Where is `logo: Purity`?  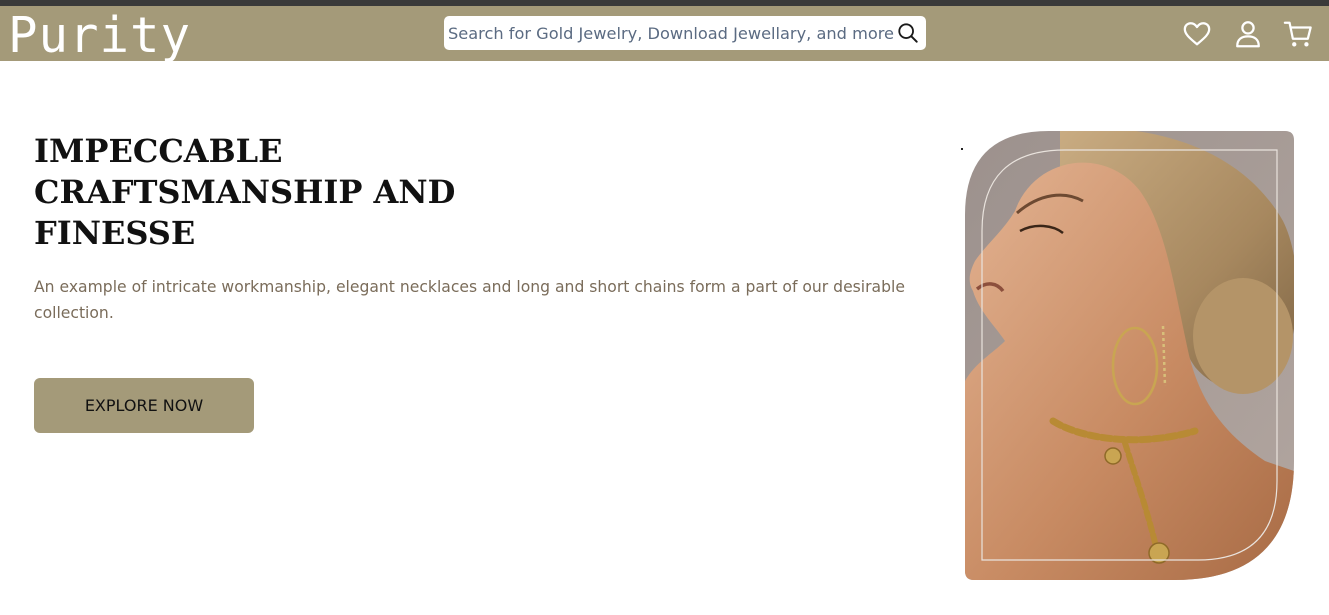 logo: Purity is located at coordinates (99, 35).